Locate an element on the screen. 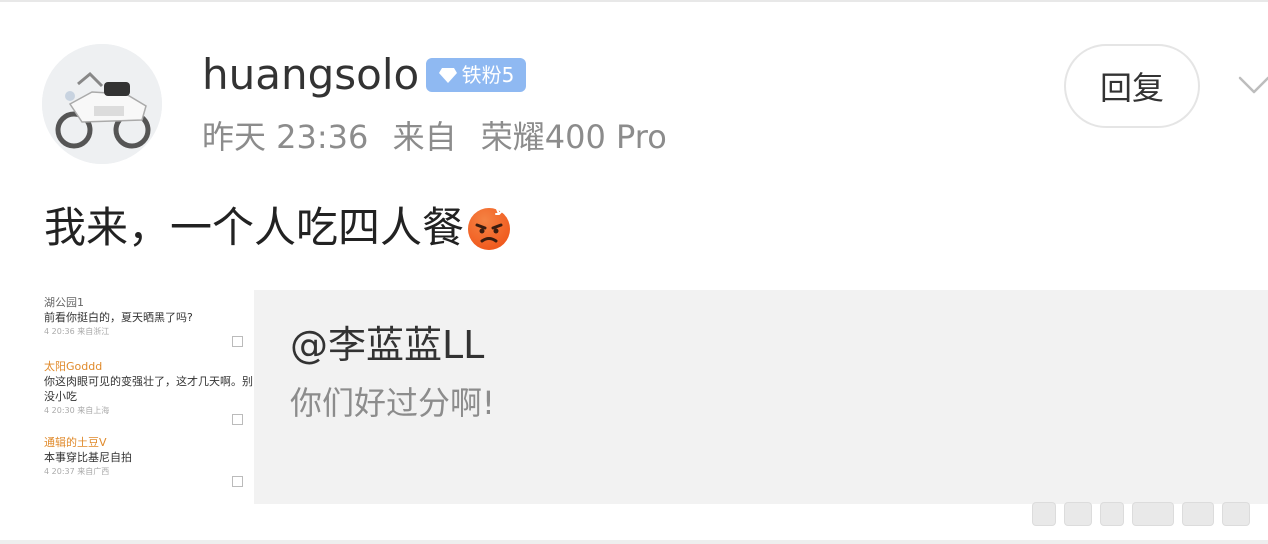 The width and height of the screenshot is (1268, 544). diamond-icon is located at coordinates (447, 75).